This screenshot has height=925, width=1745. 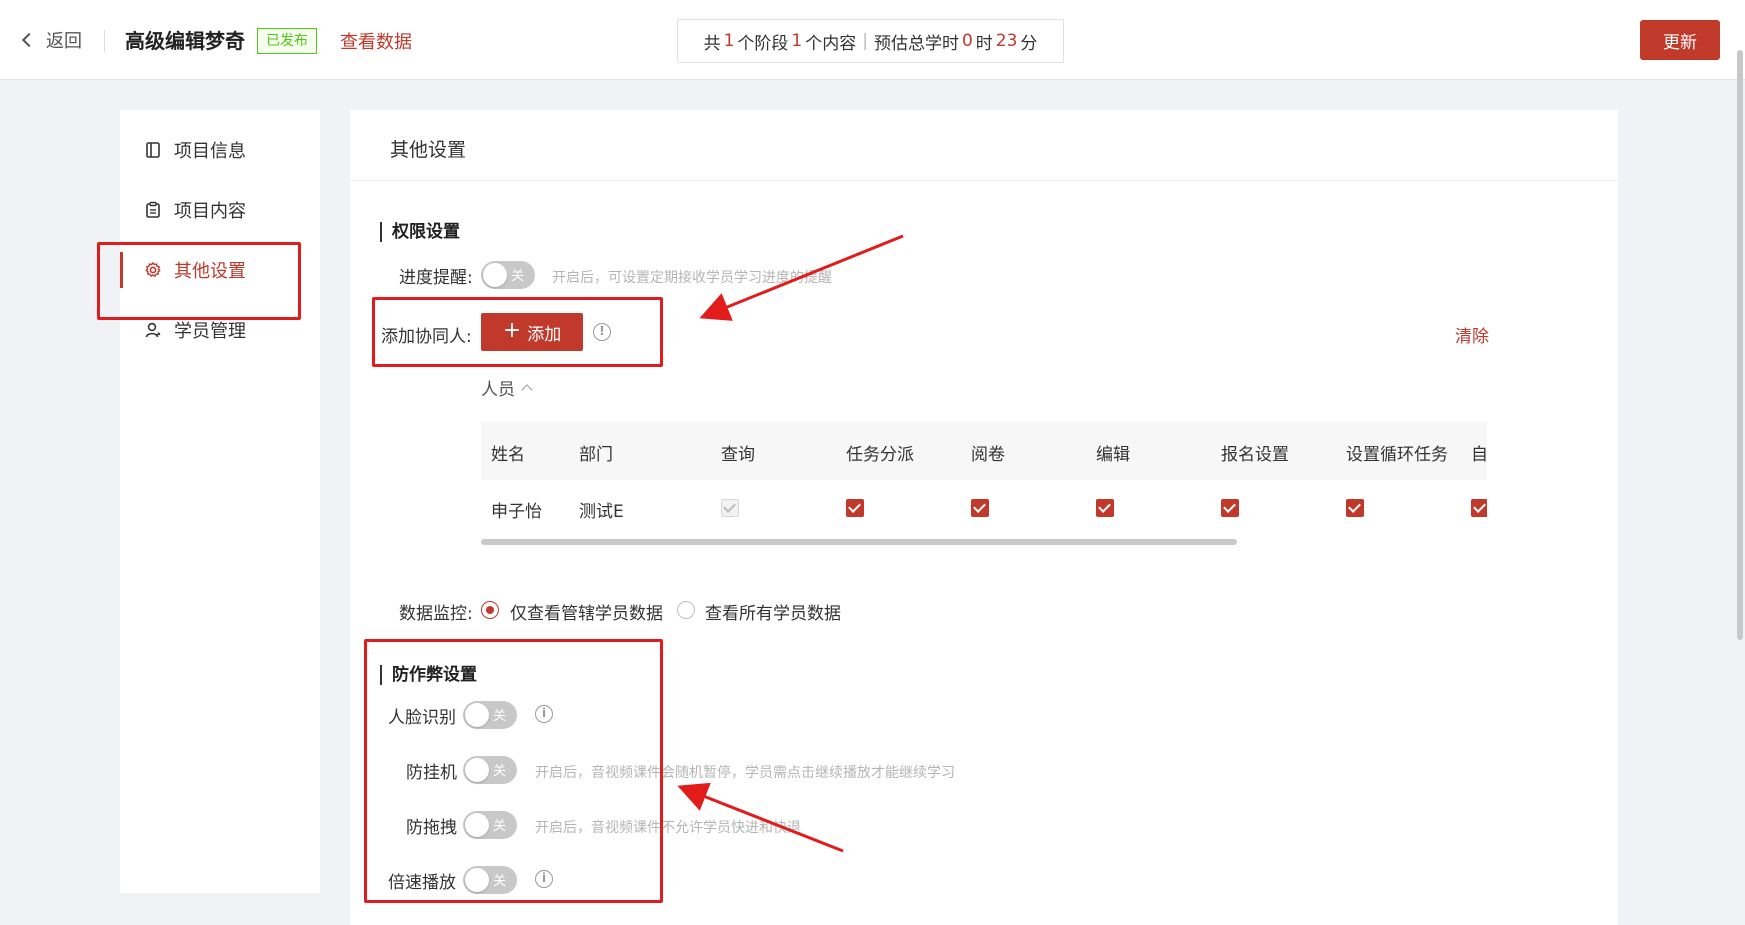 I want to click on sidebar: 项目信息 项目内容 其他设置 学员管理, so click(x=220, y=501).